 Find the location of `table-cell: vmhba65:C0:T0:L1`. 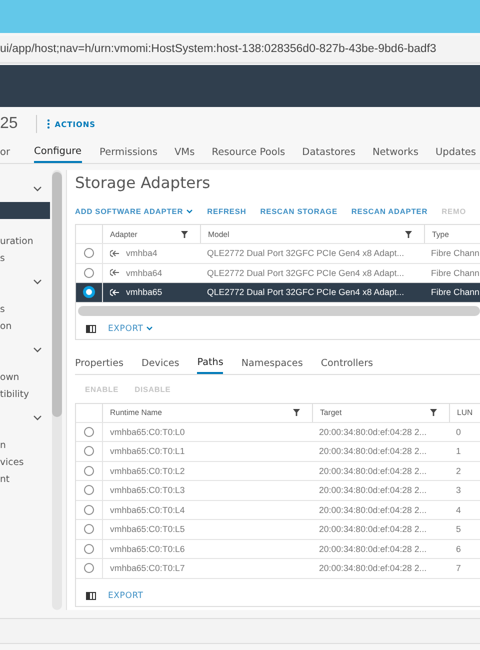

table-cell: vmhba65:C0:T0:L1 is located at coordinates (147, 451).